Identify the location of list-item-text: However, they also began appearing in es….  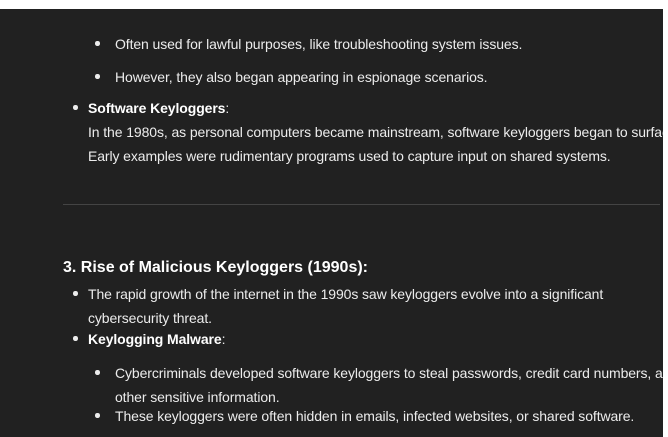
(301, 77).